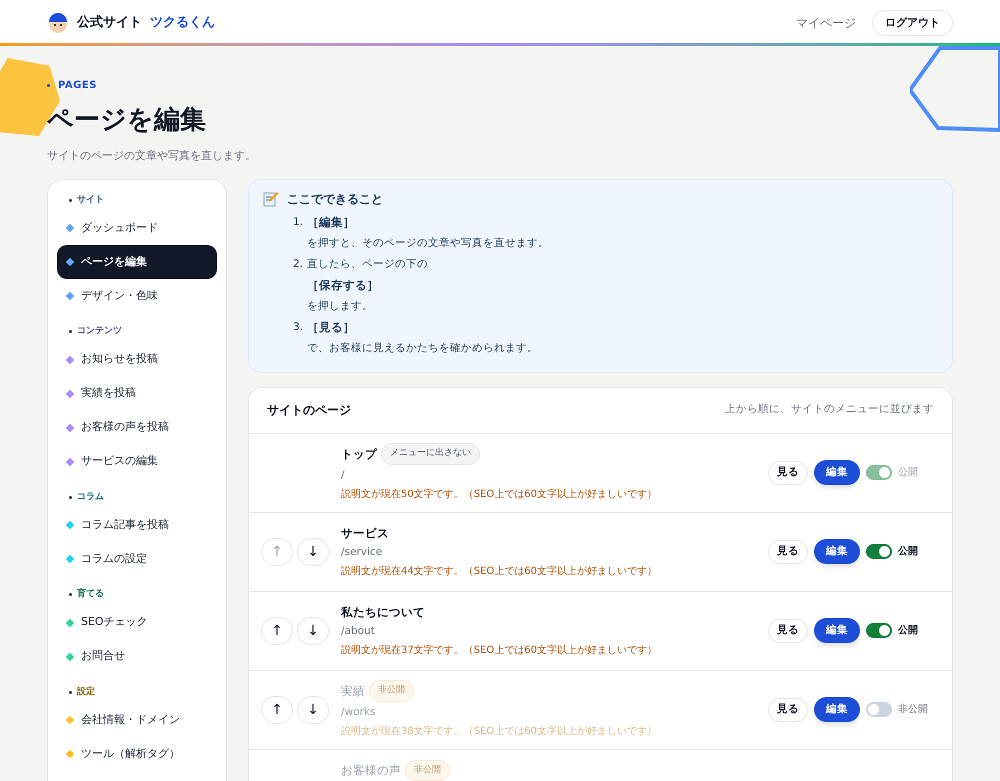  What do you see at coordinates (331, 222) in the screenshot?
I see `step-action: ［編集］` at bounding box center [331, 222].